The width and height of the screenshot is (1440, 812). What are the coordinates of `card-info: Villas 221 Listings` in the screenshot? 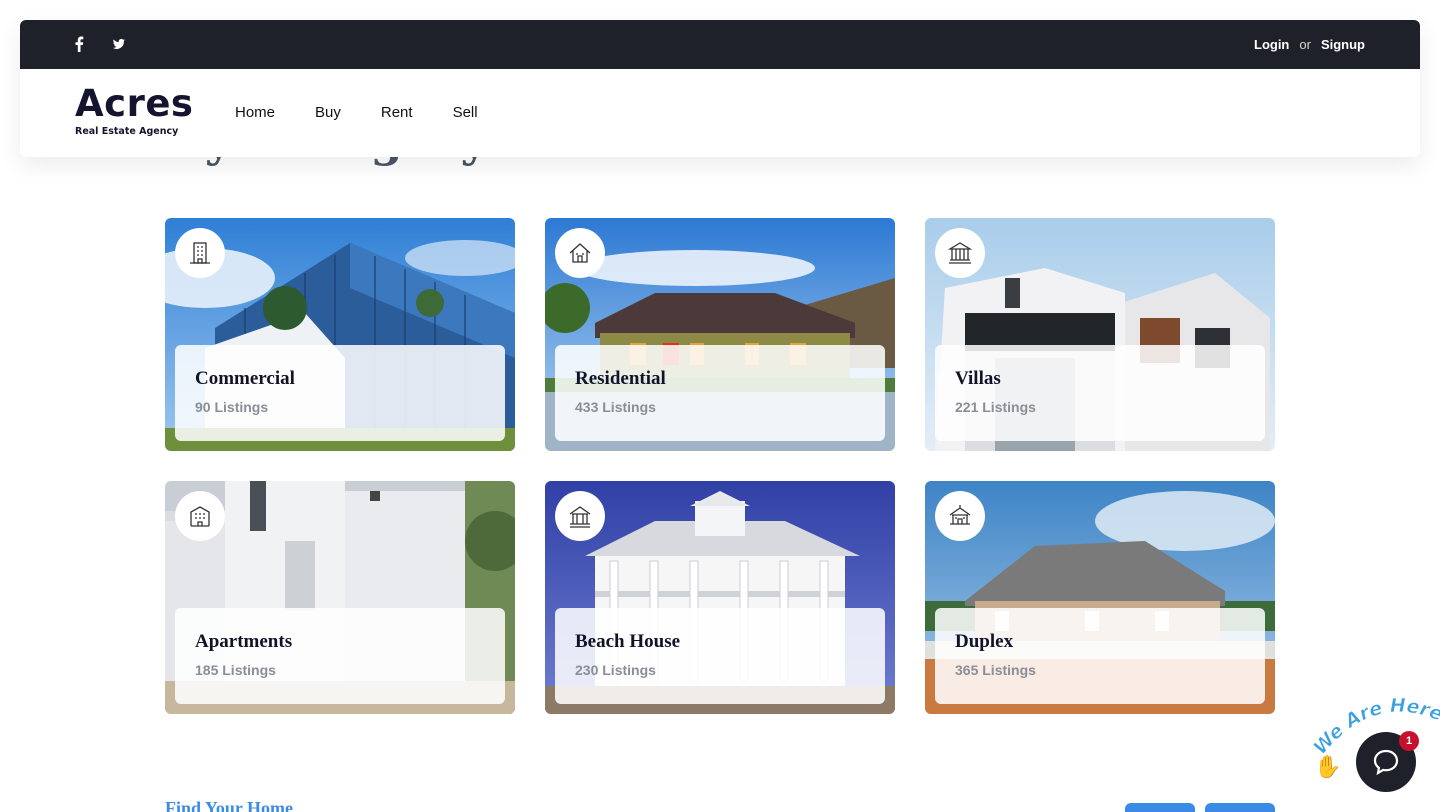 It's located at (1100, 393).